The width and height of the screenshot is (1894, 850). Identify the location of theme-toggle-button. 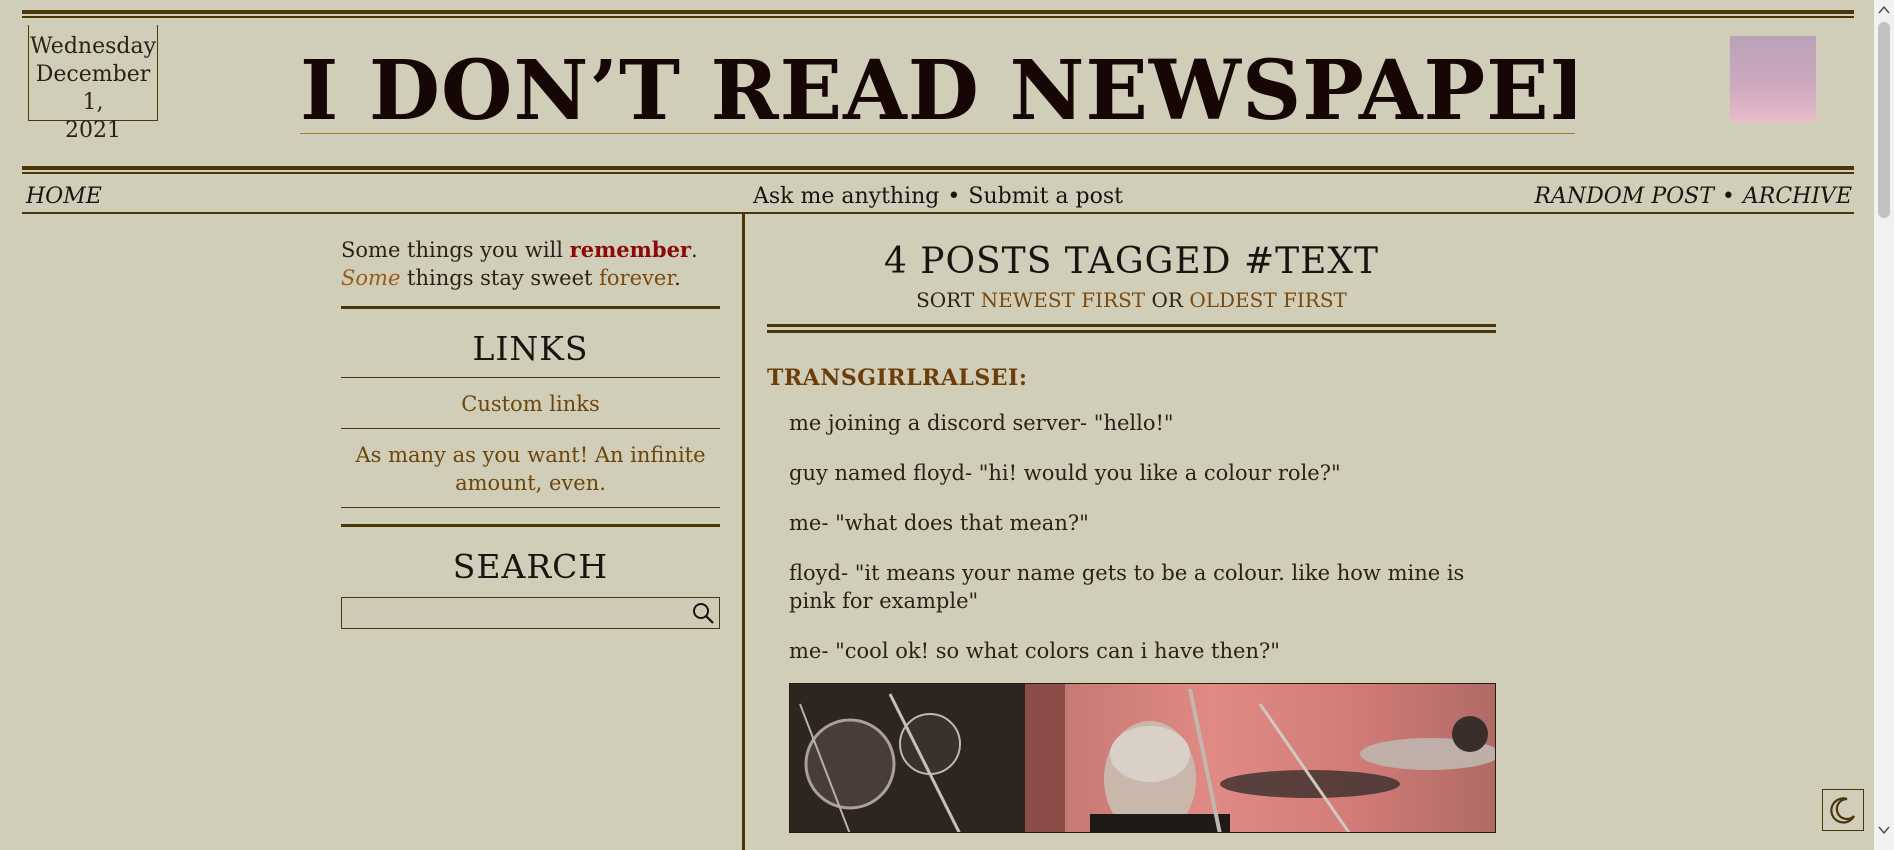
(1843, 810).